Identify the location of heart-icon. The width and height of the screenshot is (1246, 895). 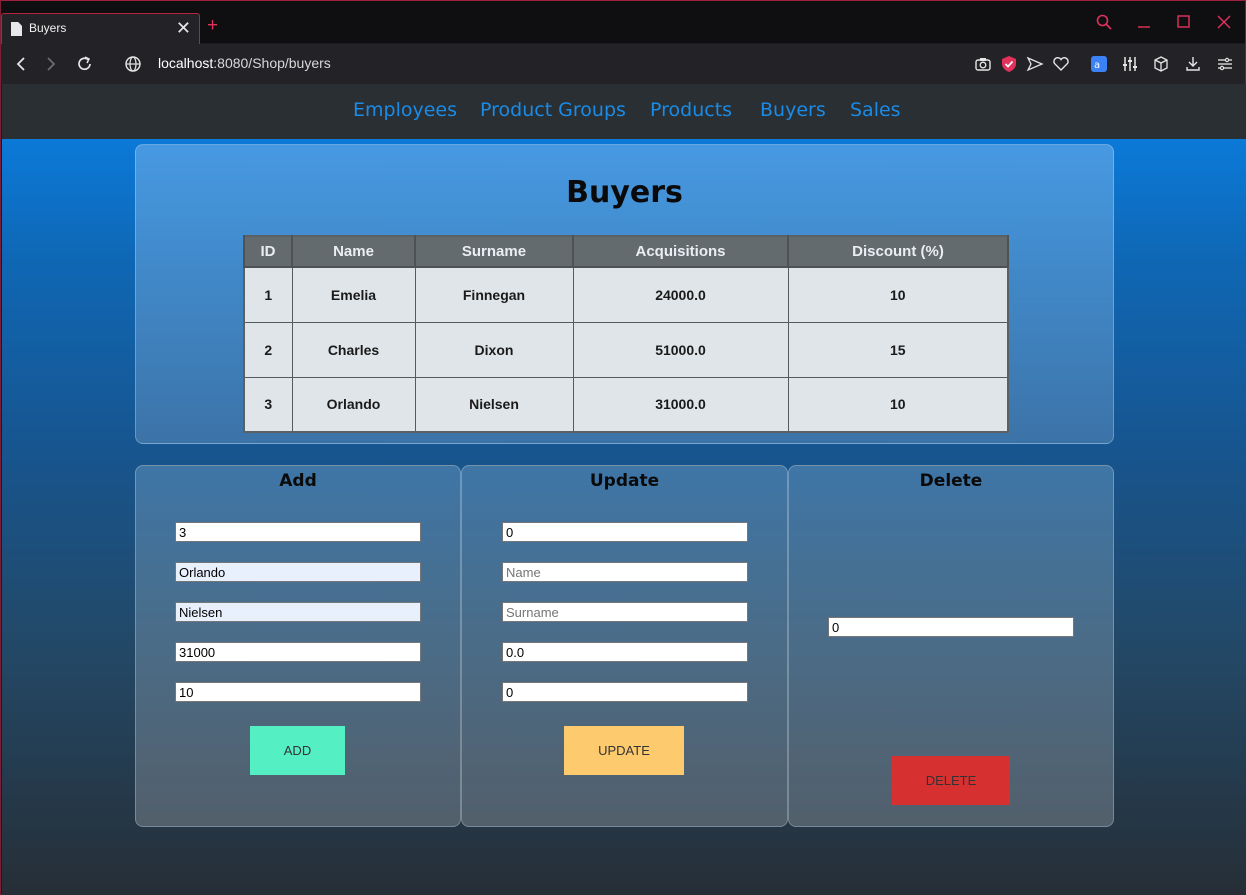
(1061, 64).